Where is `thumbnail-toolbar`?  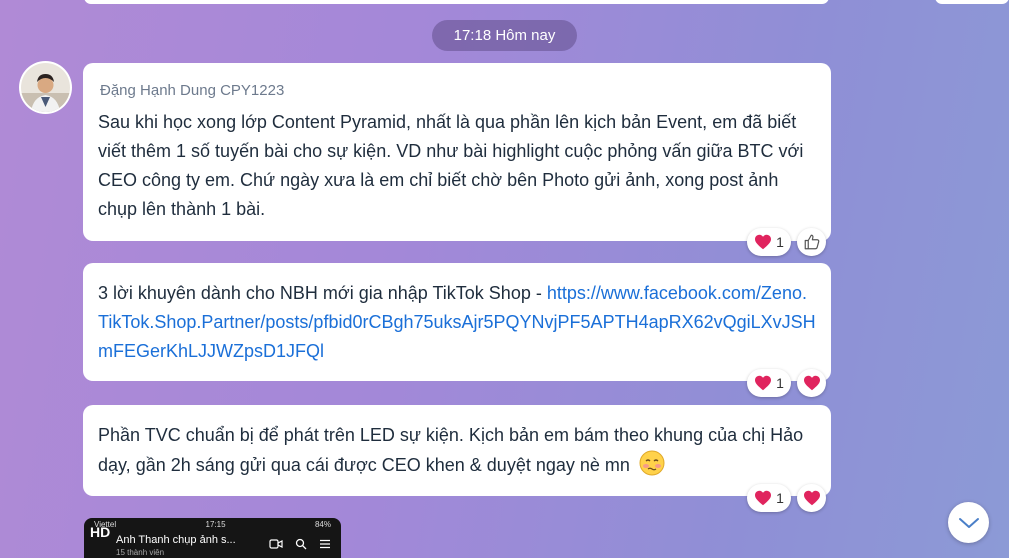
thumbnail-toolbar is located at coordinates (300, 544).